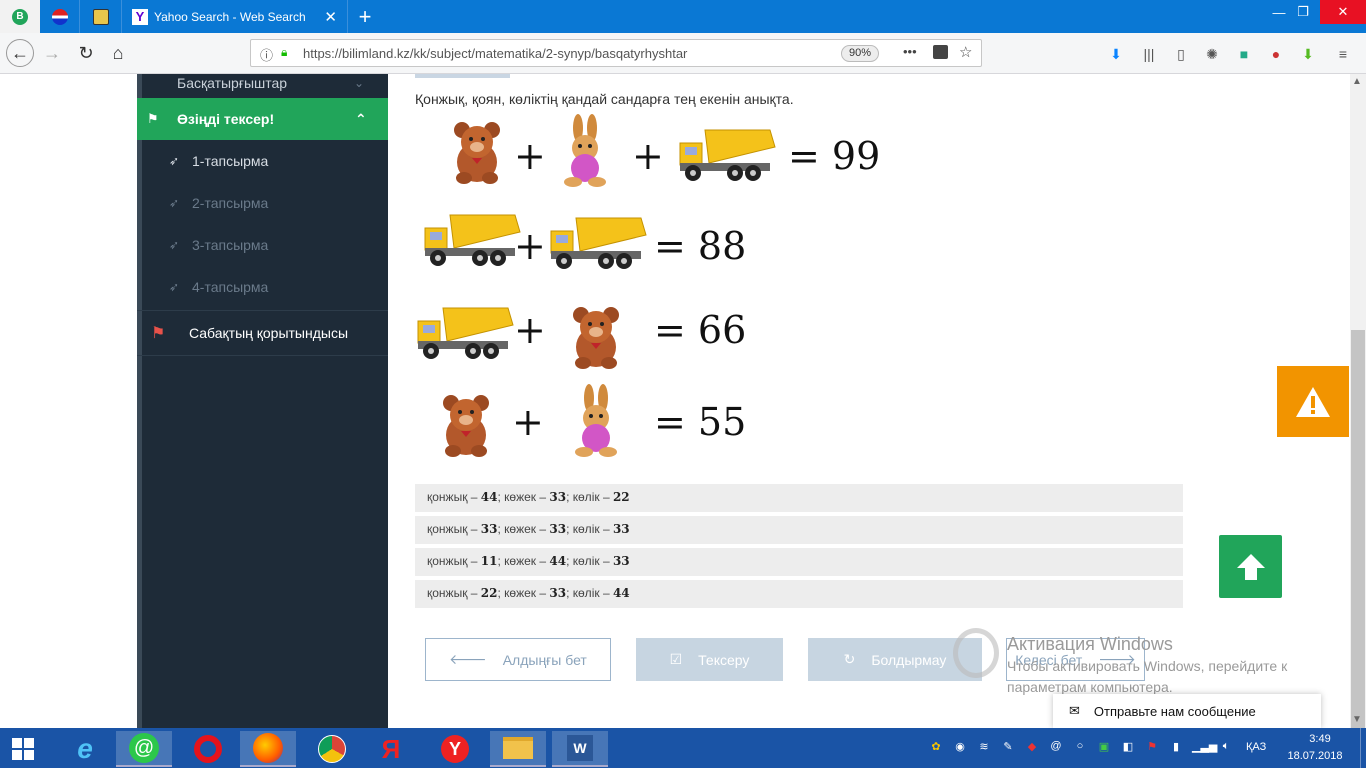 The height and width of the screenshot is (768, 1366). Describe the element at coordinates (518, 749) in the screenshot. I see `file-explorer-icon` at that location.